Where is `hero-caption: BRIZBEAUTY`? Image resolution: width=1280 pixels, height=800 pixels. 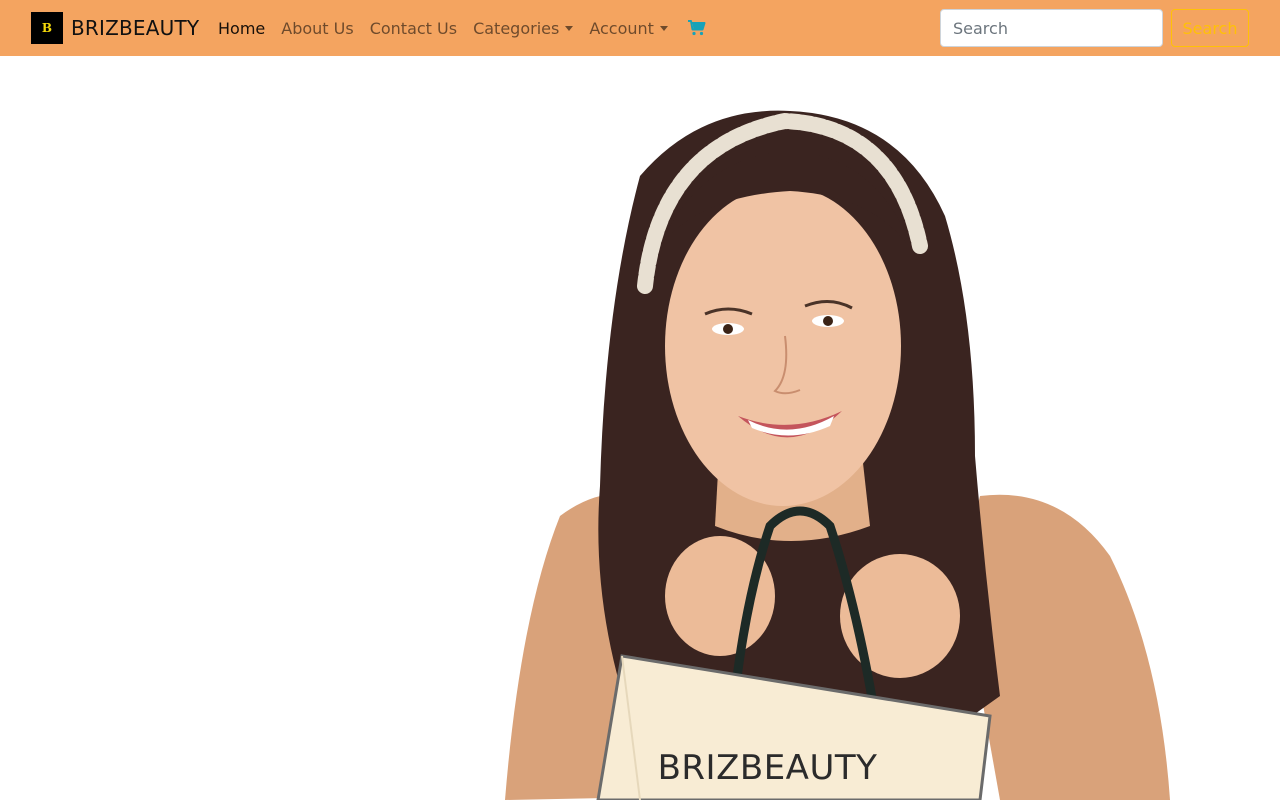 hero-caption: BRIZBEAUTY is located at coordinates (767, 768).